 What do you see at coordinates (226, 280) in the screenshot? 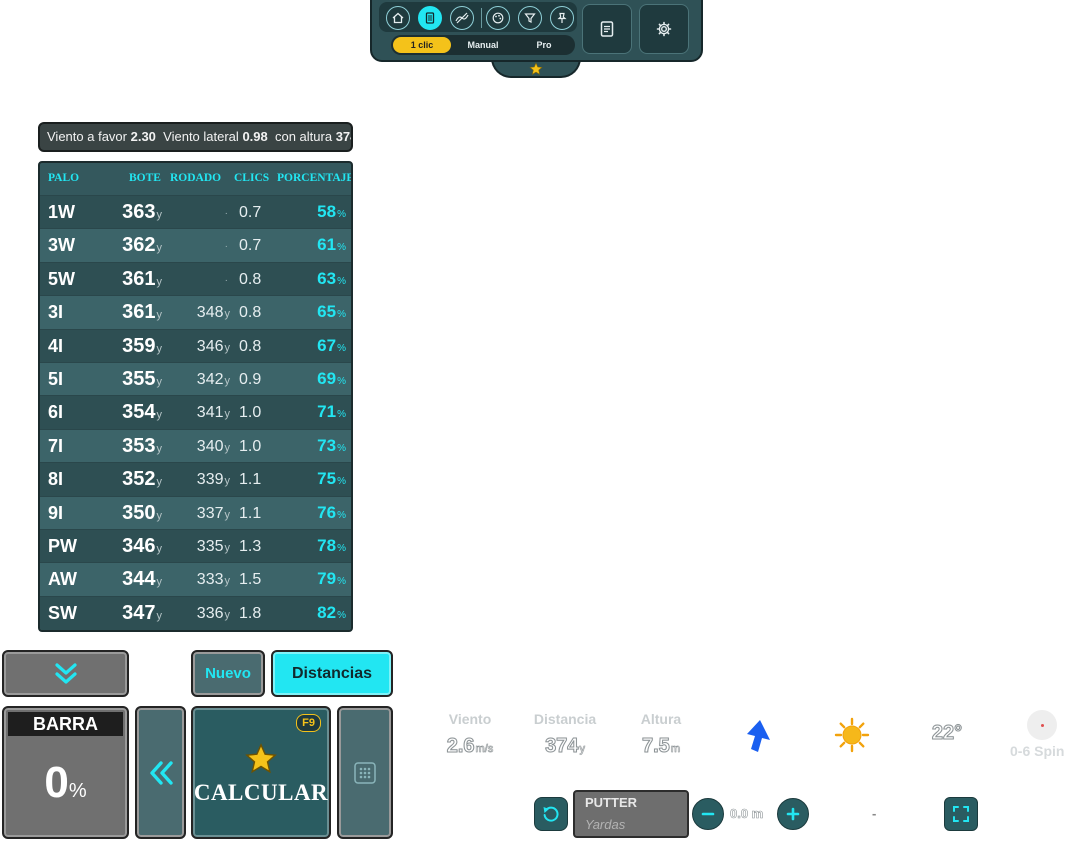
I see `roll-value: ·` at bounding box center [226, 280].